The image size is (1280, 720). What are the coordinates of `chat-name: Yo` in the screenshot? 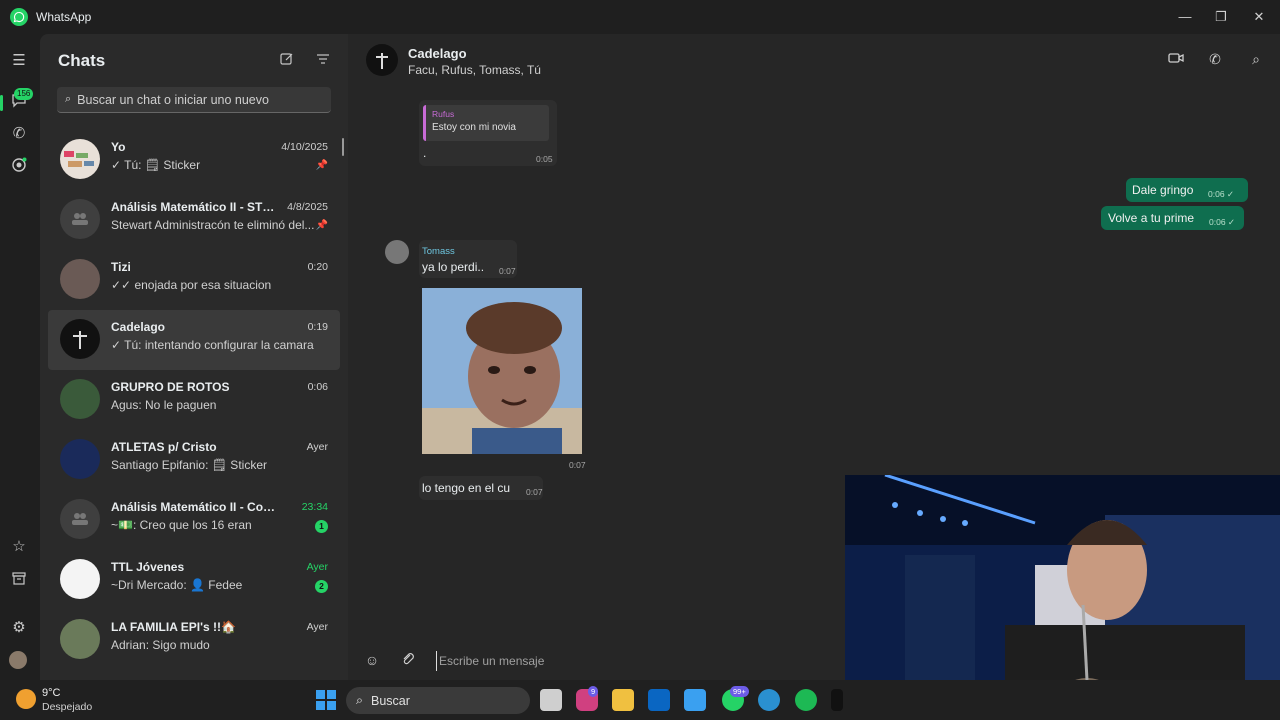 It's located at (118, 147).